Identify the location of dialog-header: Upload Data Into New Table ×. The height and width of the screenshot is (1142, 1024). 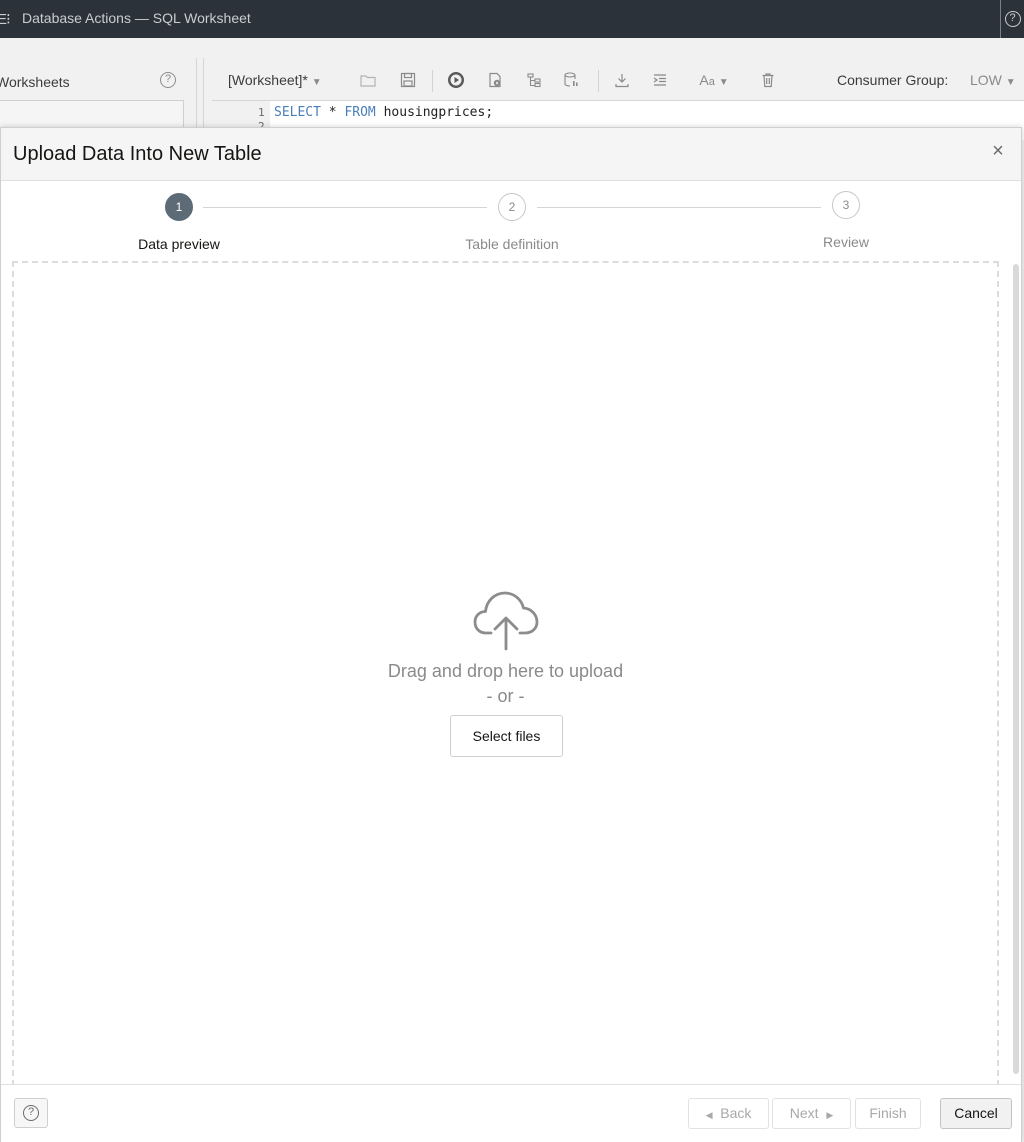
(511, 154).